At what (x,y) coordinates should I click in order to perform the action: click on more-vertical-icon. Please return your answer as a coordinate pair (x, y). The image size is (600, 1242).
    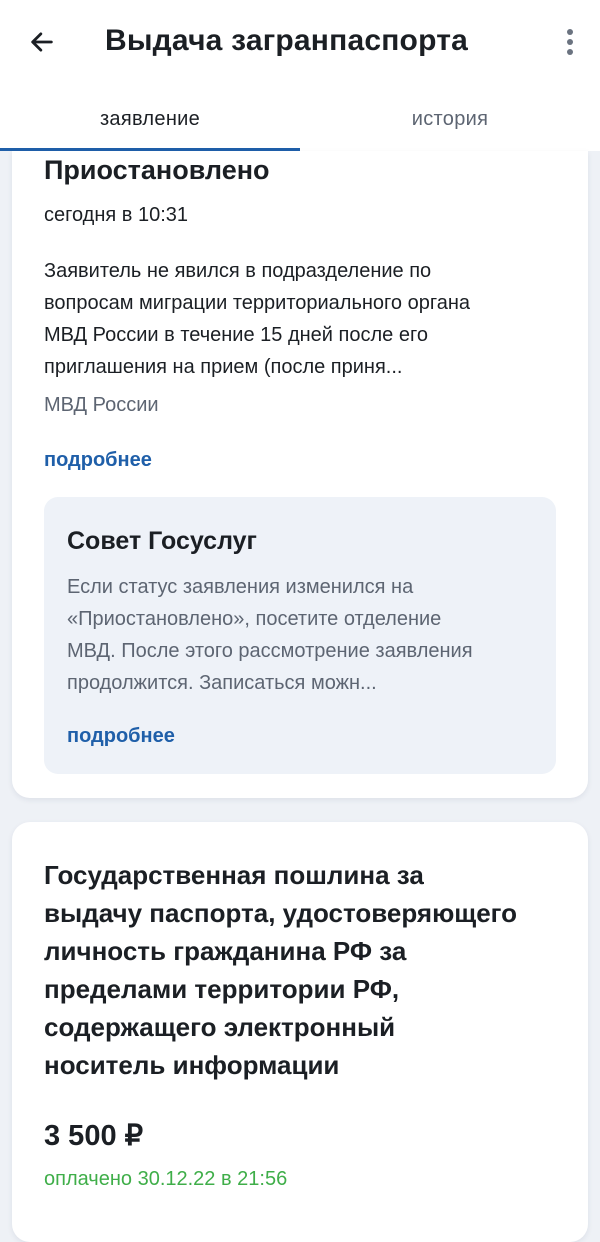
    Looking at the image, I should click on (570, 42).